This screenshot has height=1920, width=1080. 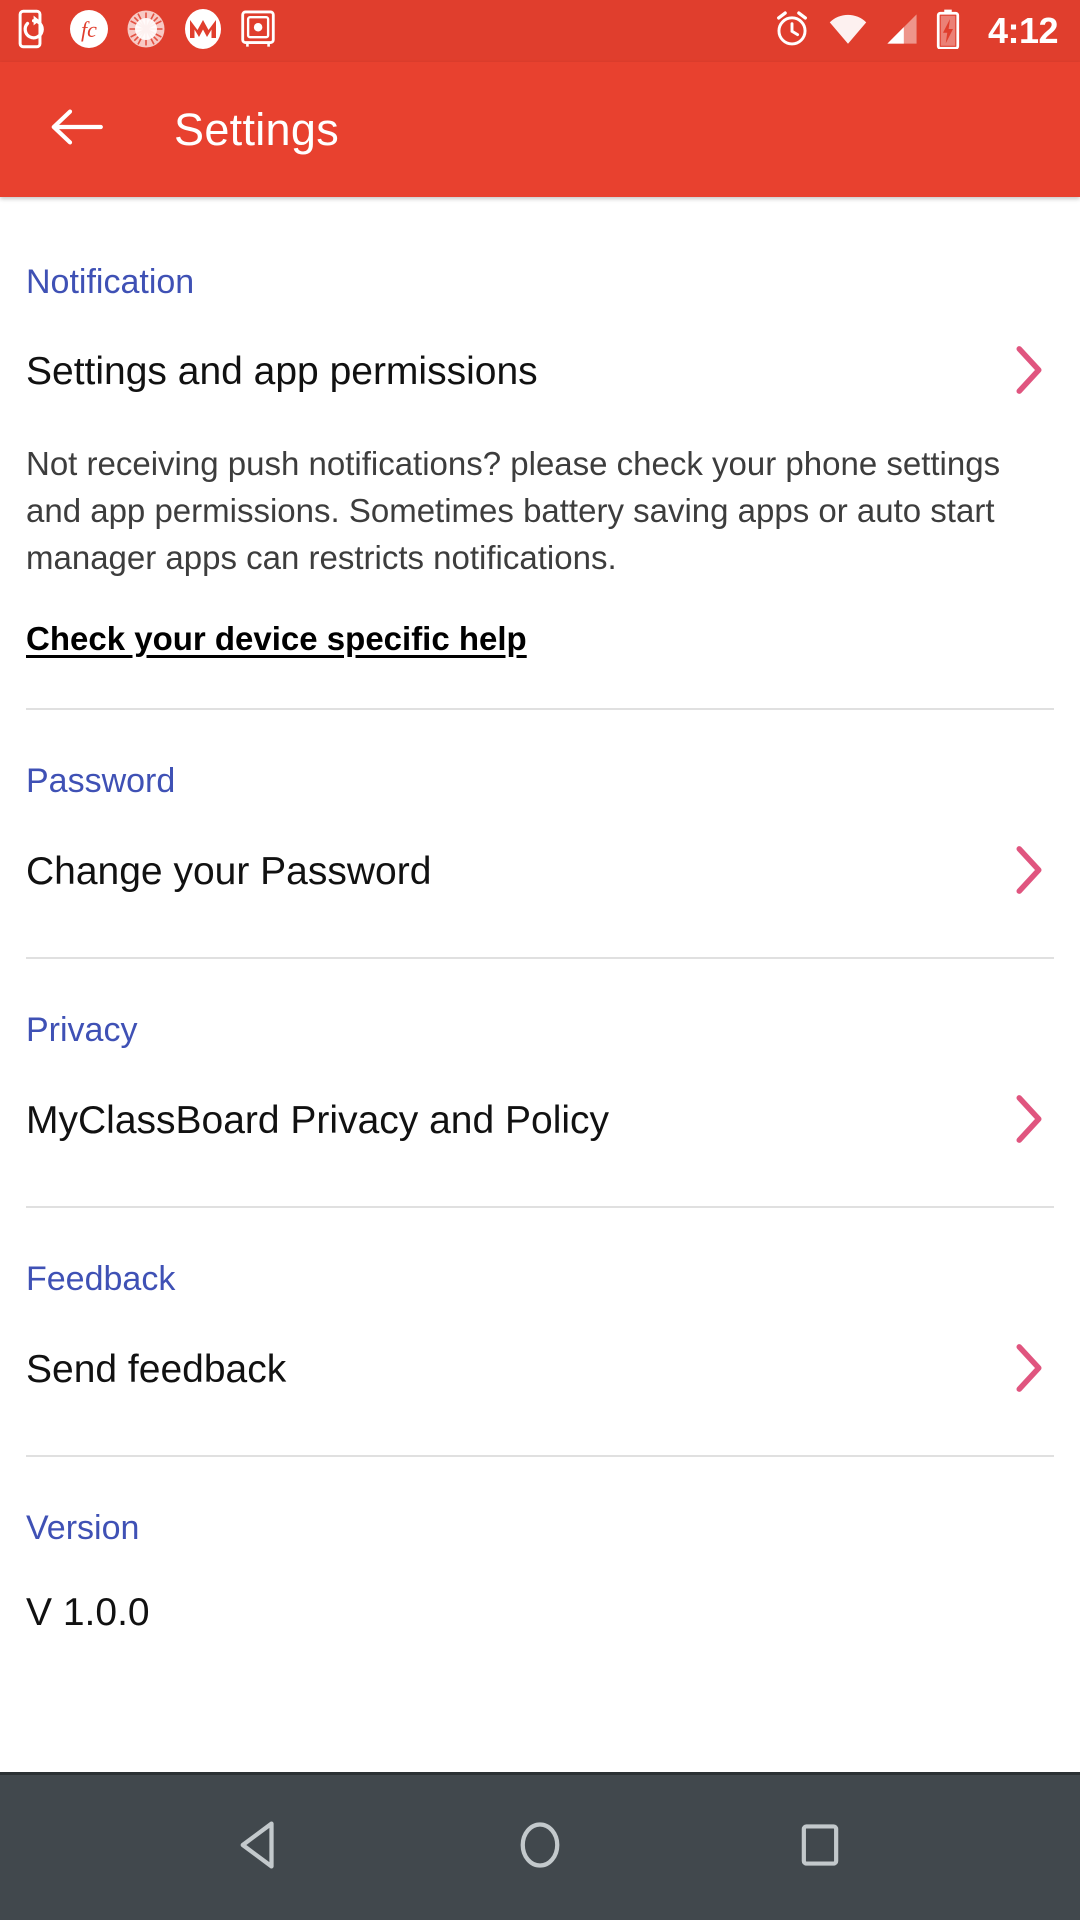 What do you see at coordinates (282, 372) in the screenshot?
I see `settings-row-label: Settings and app permissions` at bounding box center [282, 372].